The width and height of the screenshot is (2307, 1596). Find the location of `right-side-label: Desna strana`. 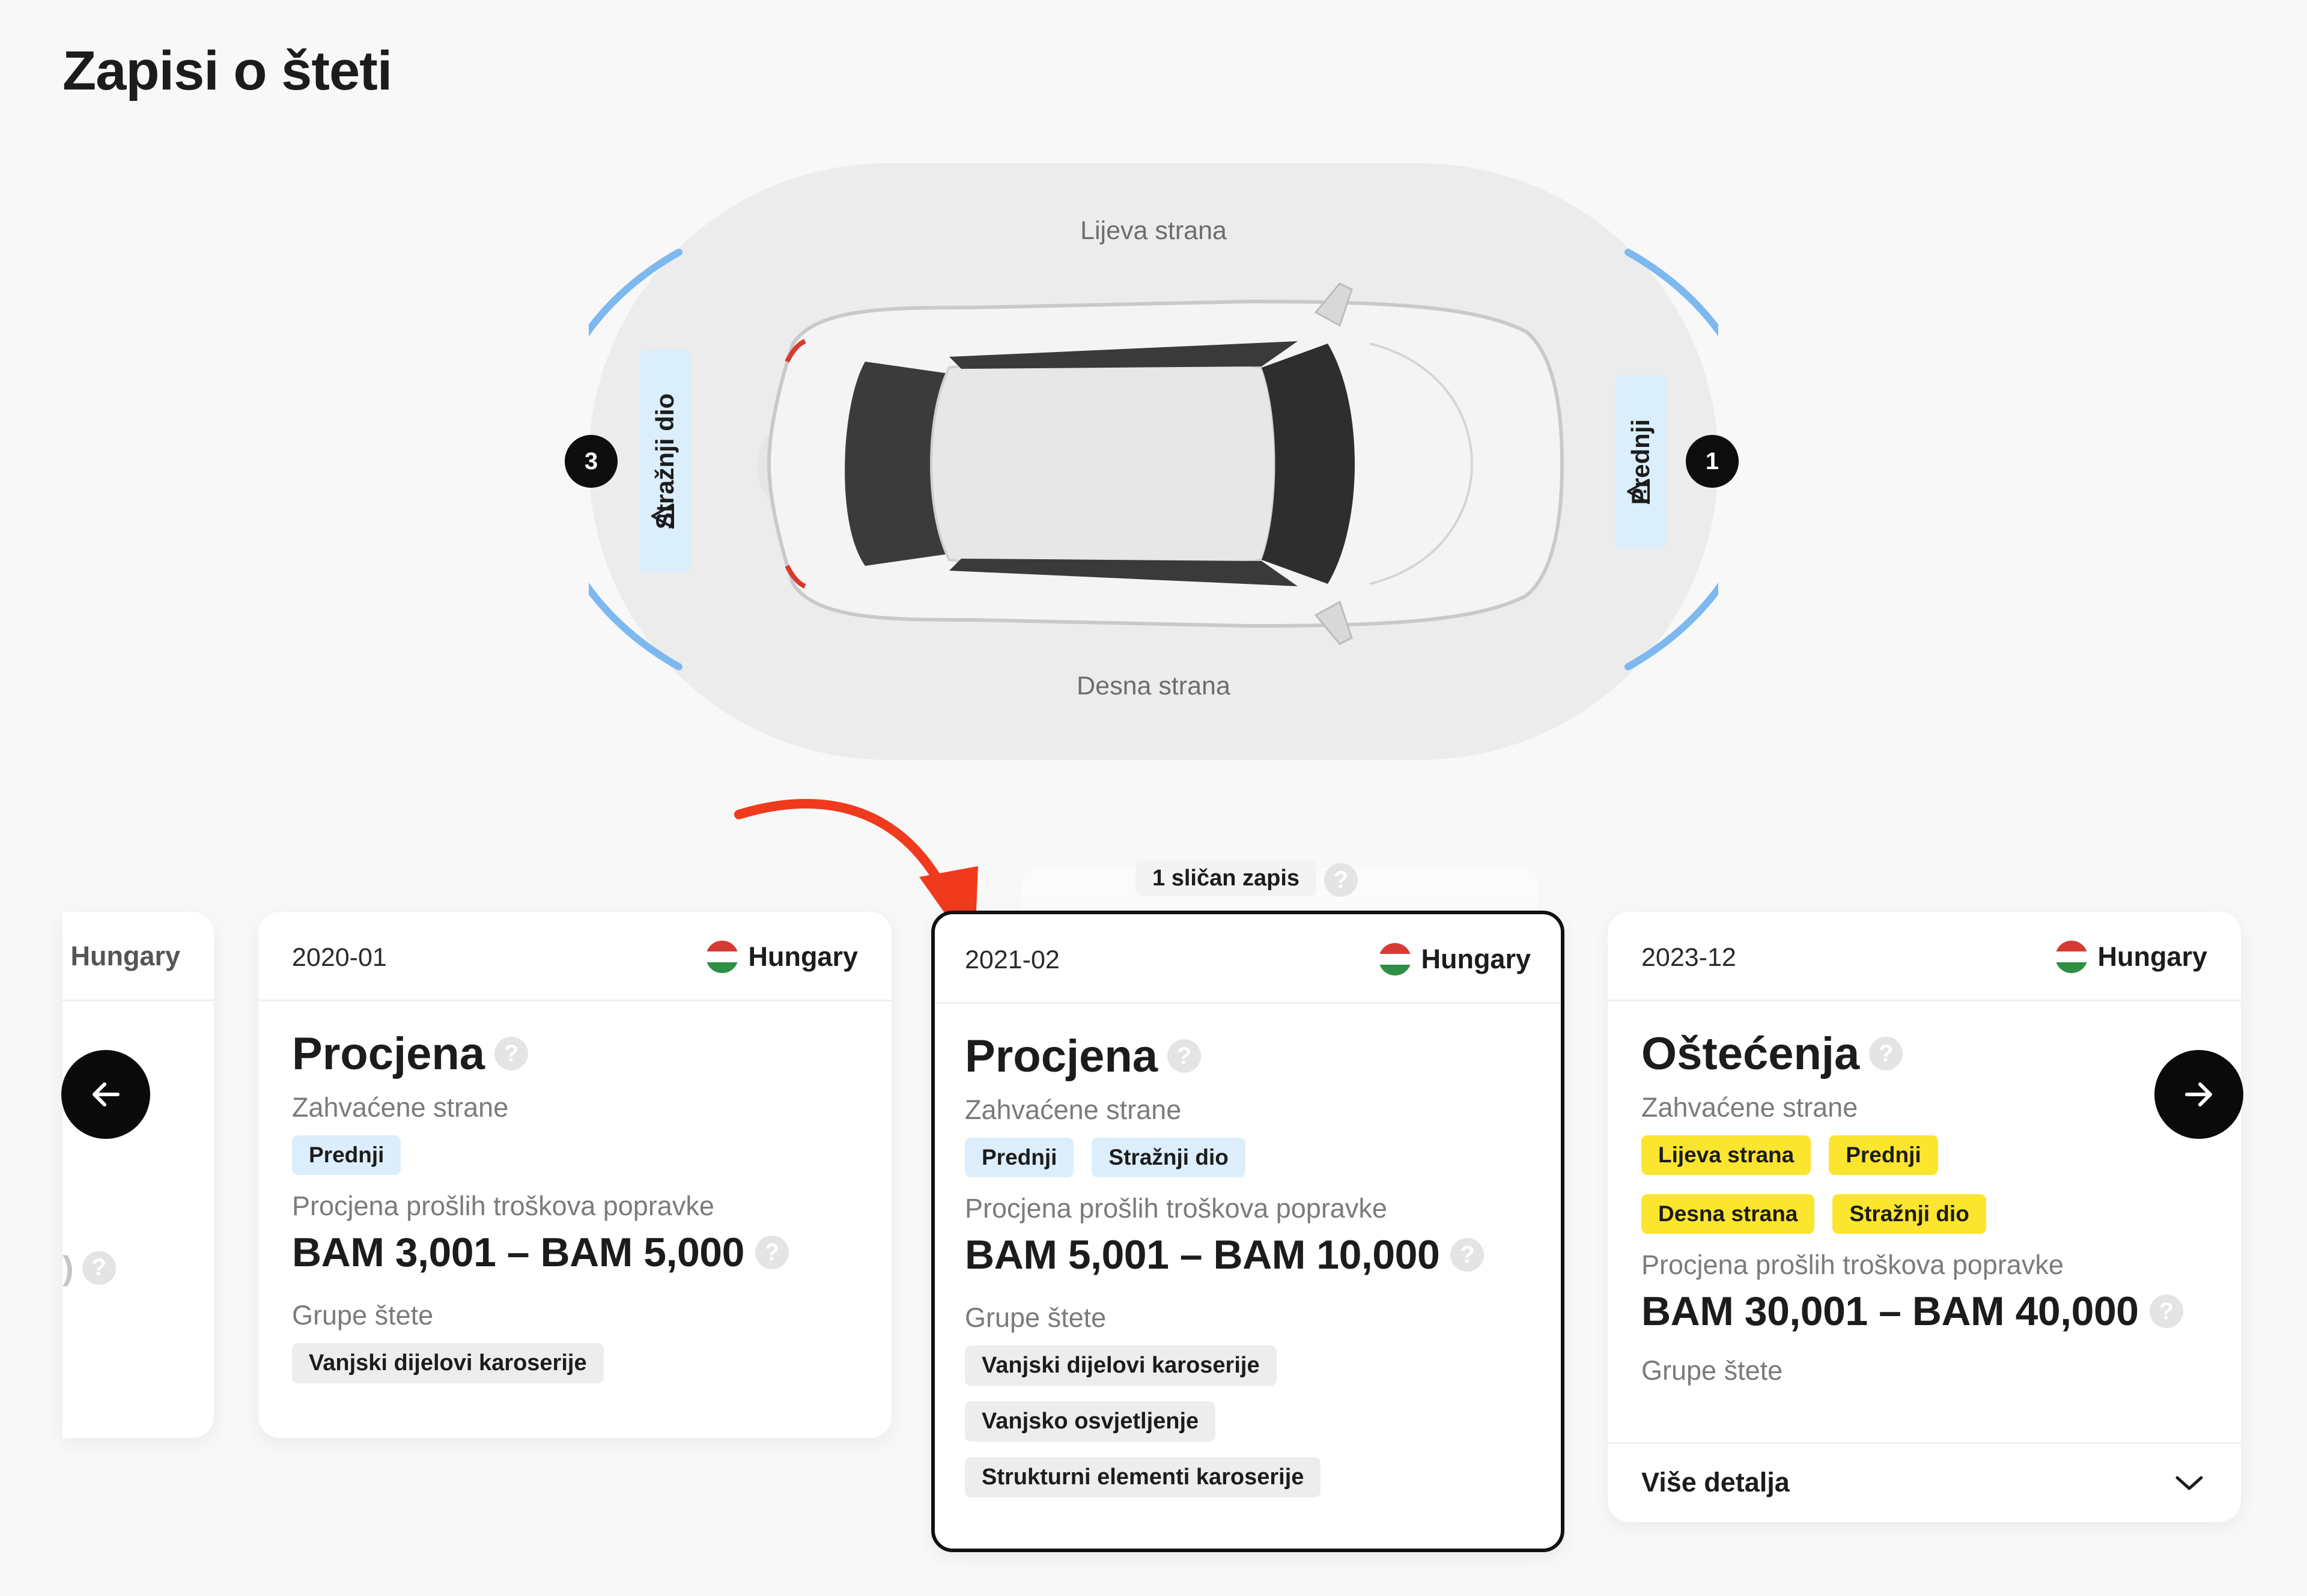

right-side-label: Desna strana is located at coordinates (1153, 686).